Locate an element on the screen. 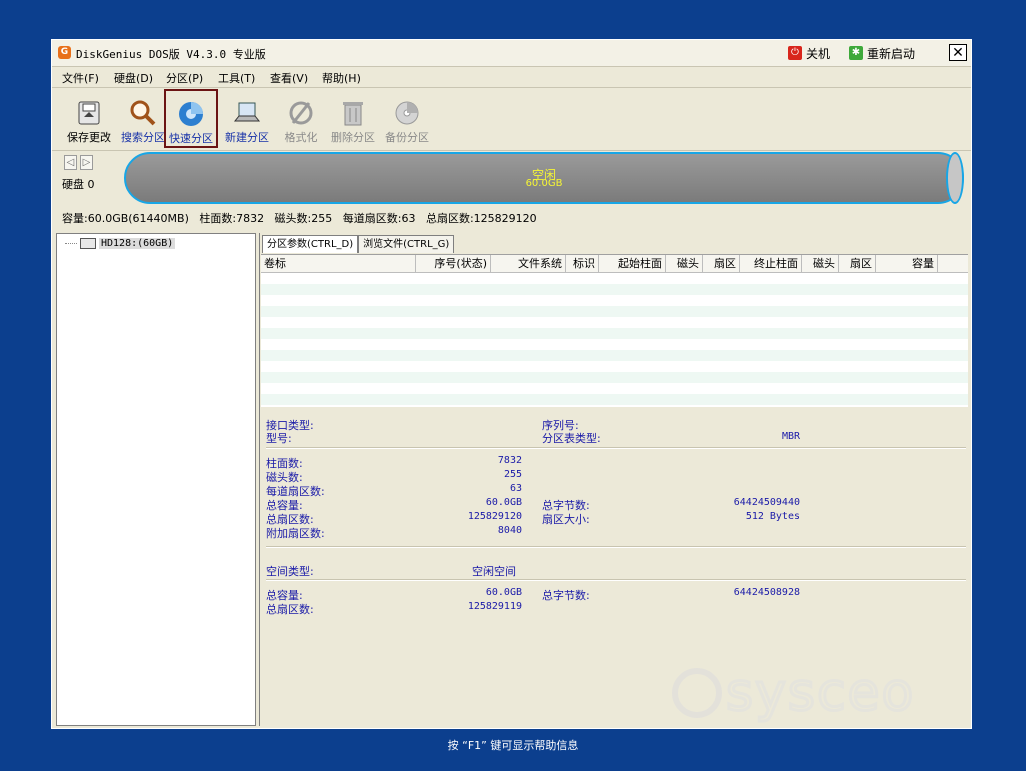  disk-nav: ◁ ▷ is located at coordinates (78, 162).